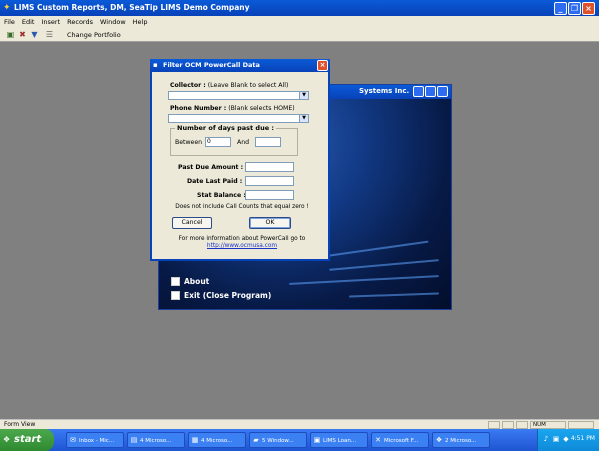  Describe the element at coordinates (556, 439) in the screenshot. I see `network-icon: ▣` at that location.